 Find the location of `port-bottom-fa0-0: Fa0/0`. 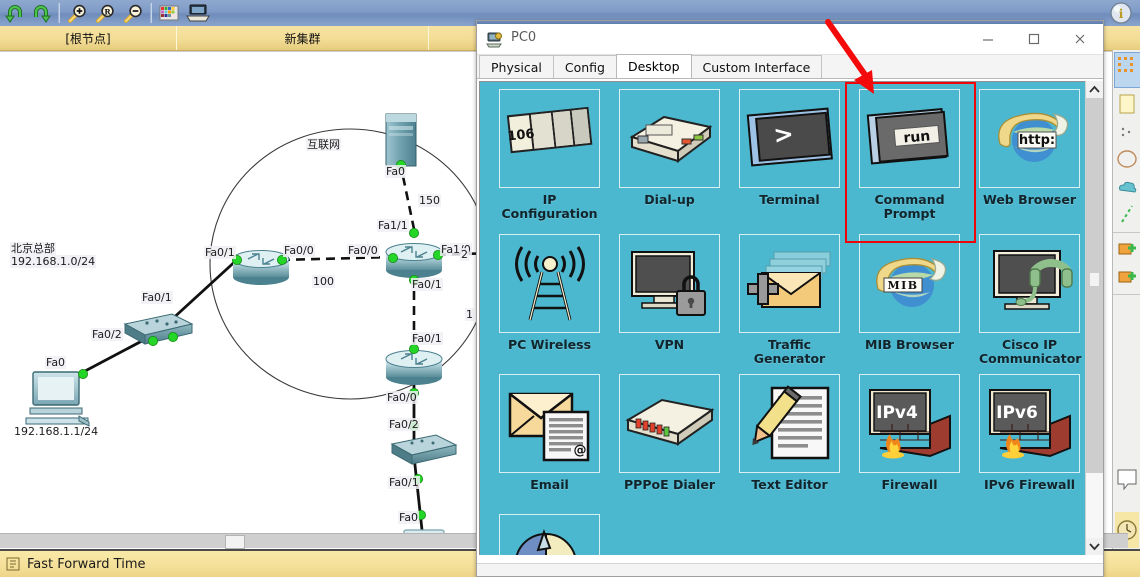

port-bottom-fa0-0: Fa0/0 is located at coordinates (402, 397).